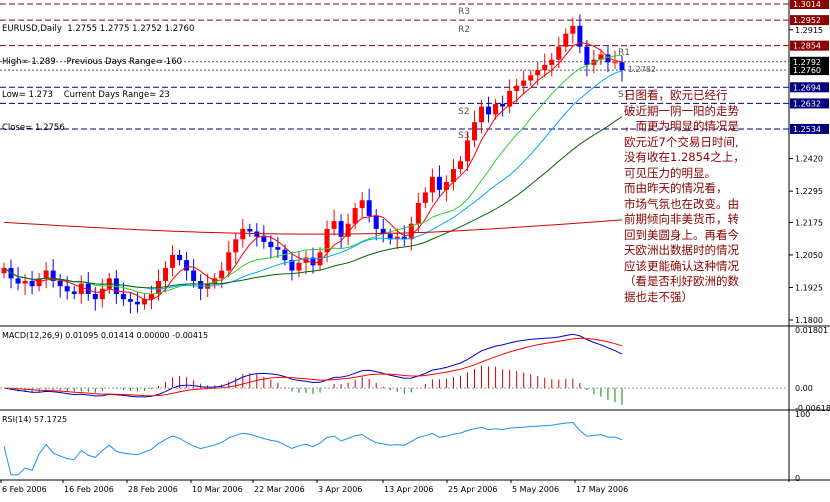  Describe the element at coordinates (464, 12) in the screenshot. I see `pivot-label-r3: R3` at that location.